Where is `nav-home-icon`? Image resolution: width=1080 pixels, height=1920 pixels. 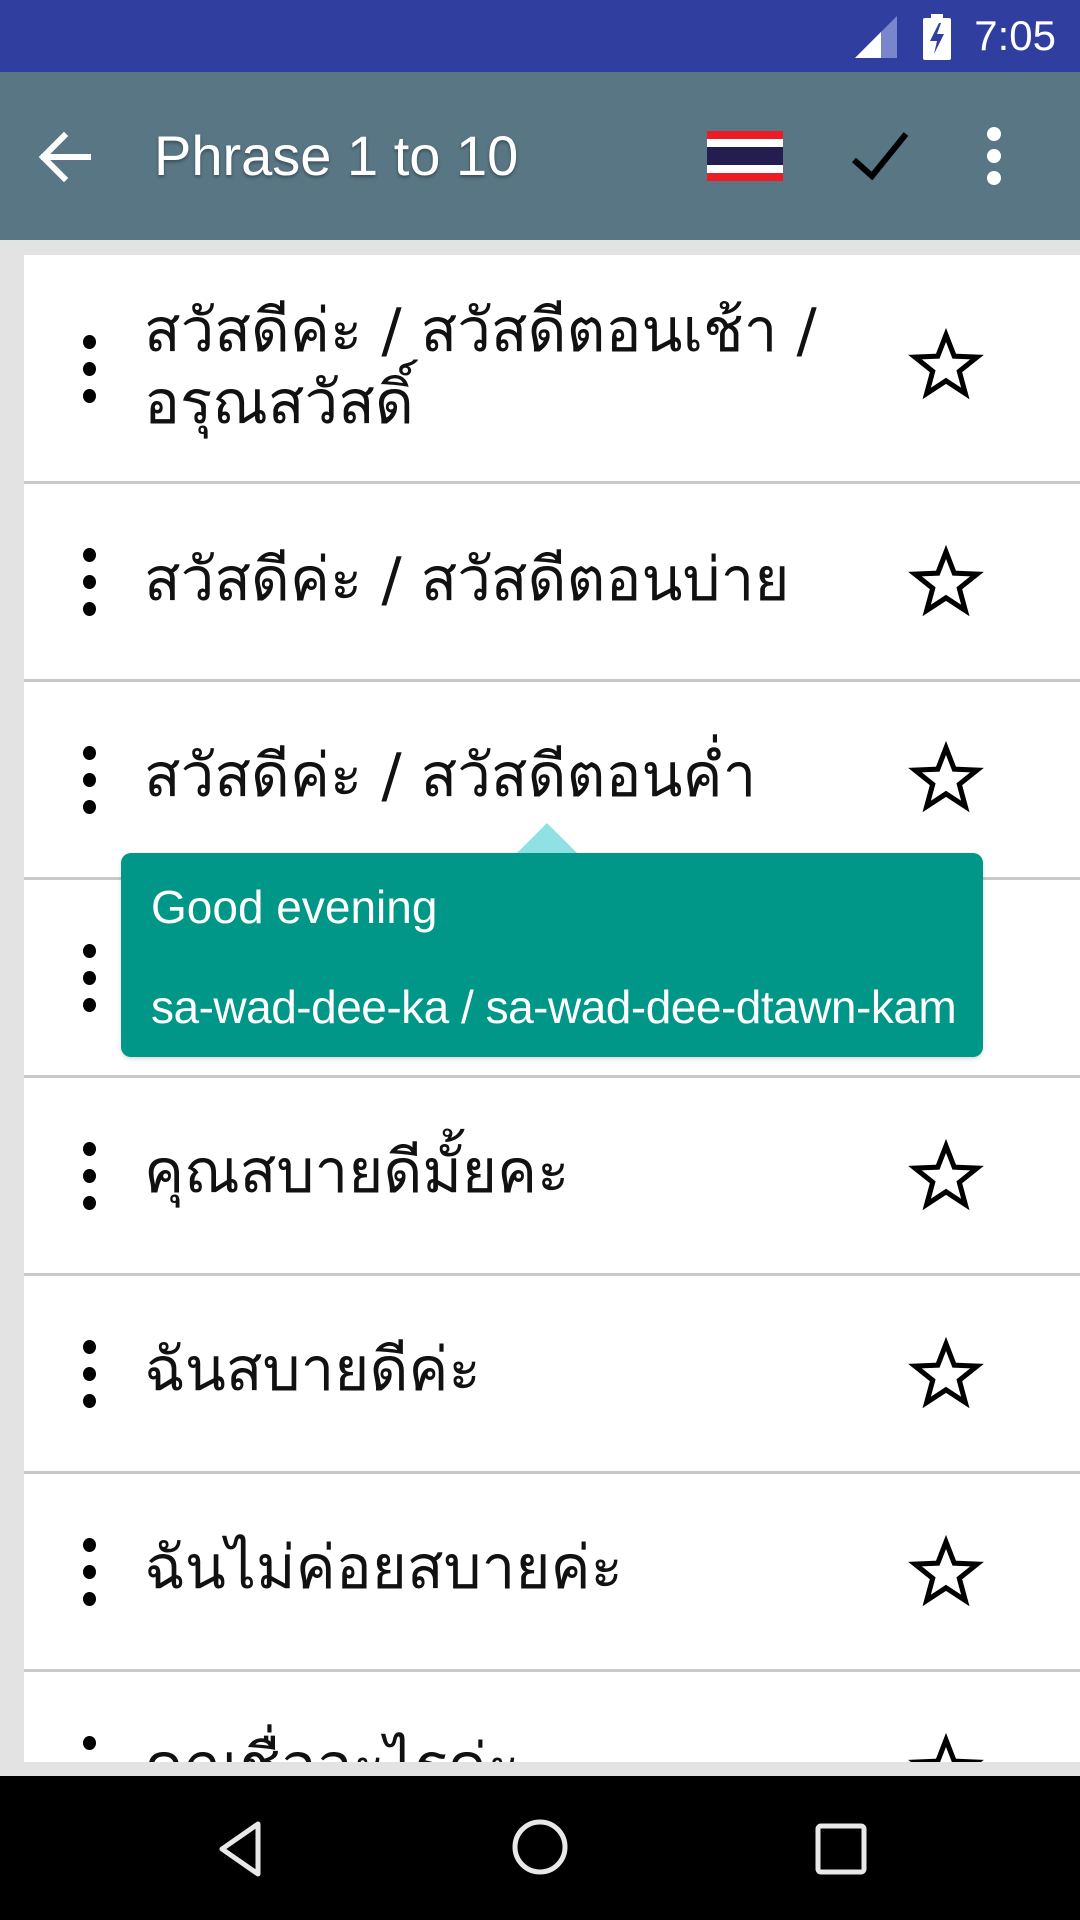 nav-home-icon is located at coordinates (540, 1847).